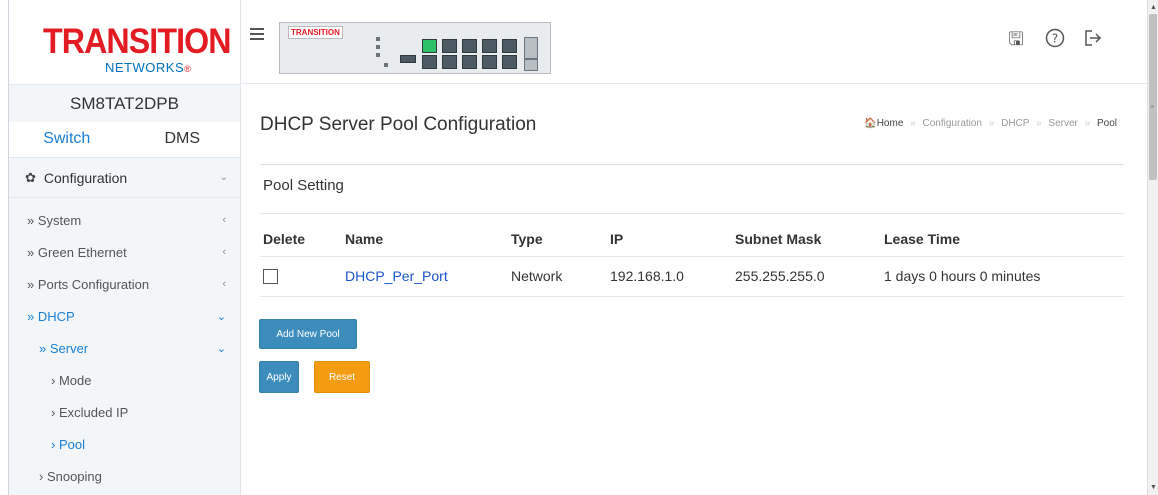  Describe the element at coordinates (30, 177) in the screenshot. I see `gear-icon: ✿` at that location.